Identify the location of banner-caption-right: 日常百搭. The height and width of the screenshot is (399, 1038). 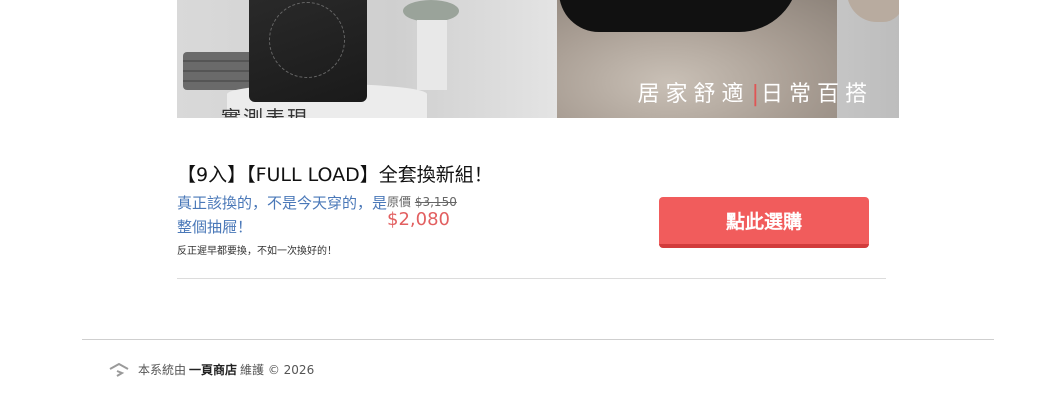
(816, 94).